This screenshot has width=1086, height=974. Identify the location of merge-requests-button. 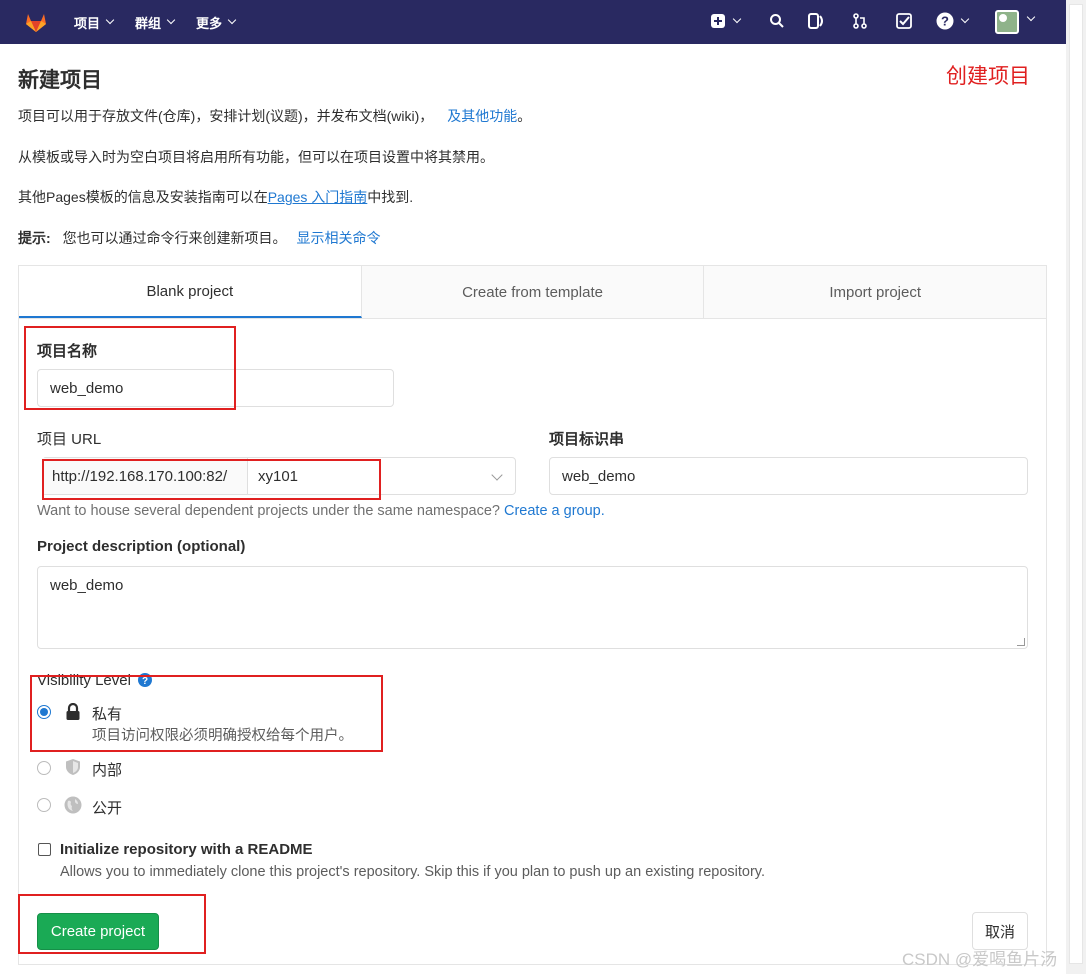
(860, 21).